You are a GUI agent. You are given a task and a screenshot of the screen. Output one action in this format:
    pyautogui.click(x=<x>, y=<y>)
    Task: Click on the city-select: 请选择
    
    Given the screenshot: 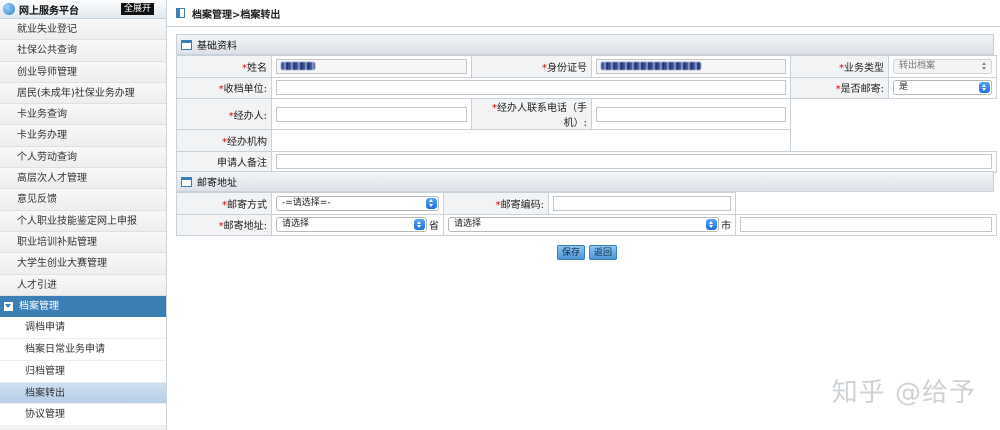 What is the action you would take?
    pyautogui.click(x=583, y=225)
    